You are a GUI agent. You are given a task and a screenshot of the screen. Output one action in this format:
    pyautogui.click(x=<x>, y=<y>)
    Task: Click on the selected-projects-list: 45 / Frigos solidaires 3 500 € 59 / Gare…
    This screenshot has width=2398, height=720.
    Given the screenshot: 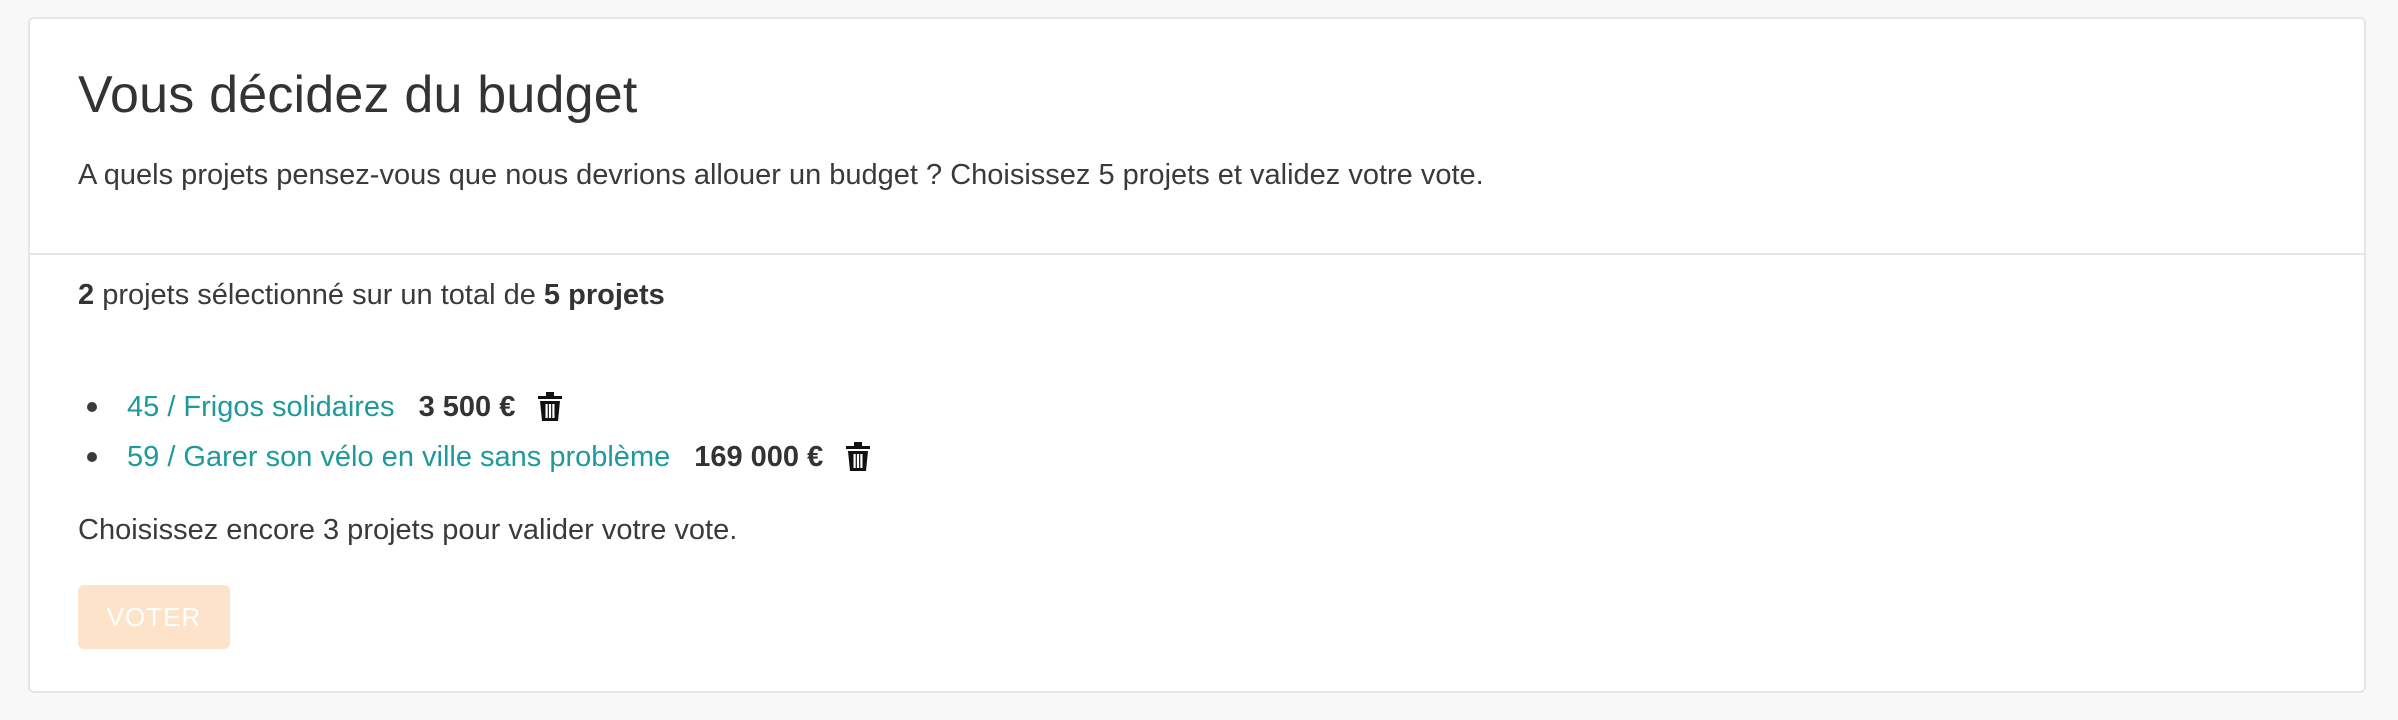 What is the action you would take?
    pyautogui.click(x=1221, y=432)
    